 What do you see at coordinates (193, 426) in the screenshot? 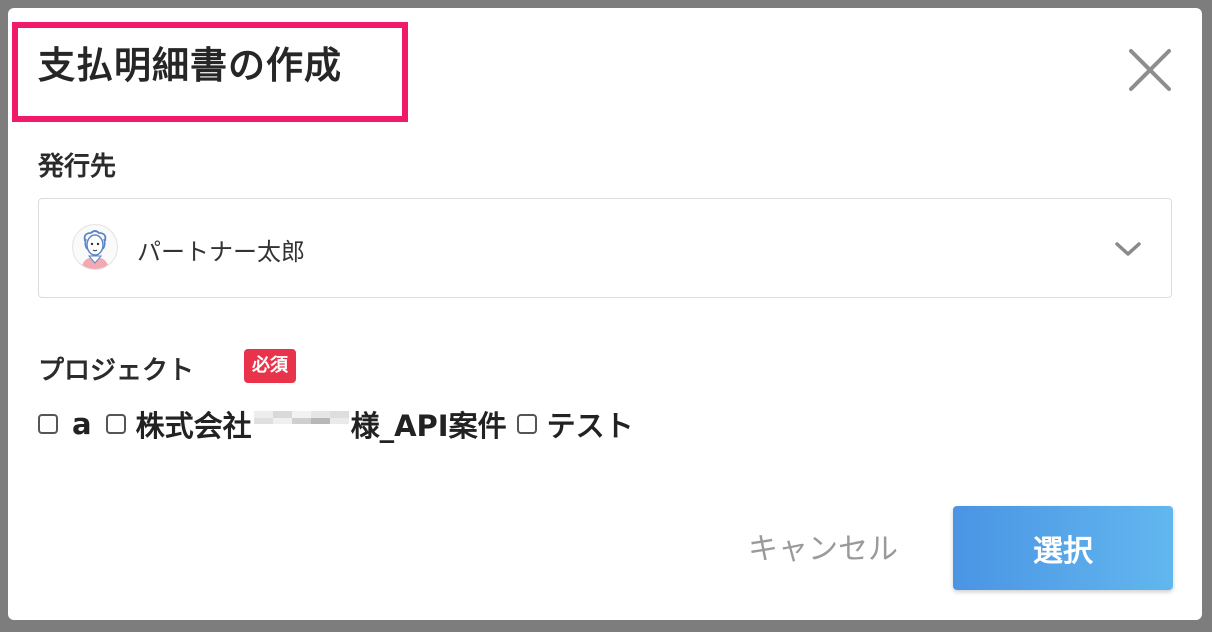
I see `project-option-label-prefix: 株式会社` at bounding box center [193, 426].